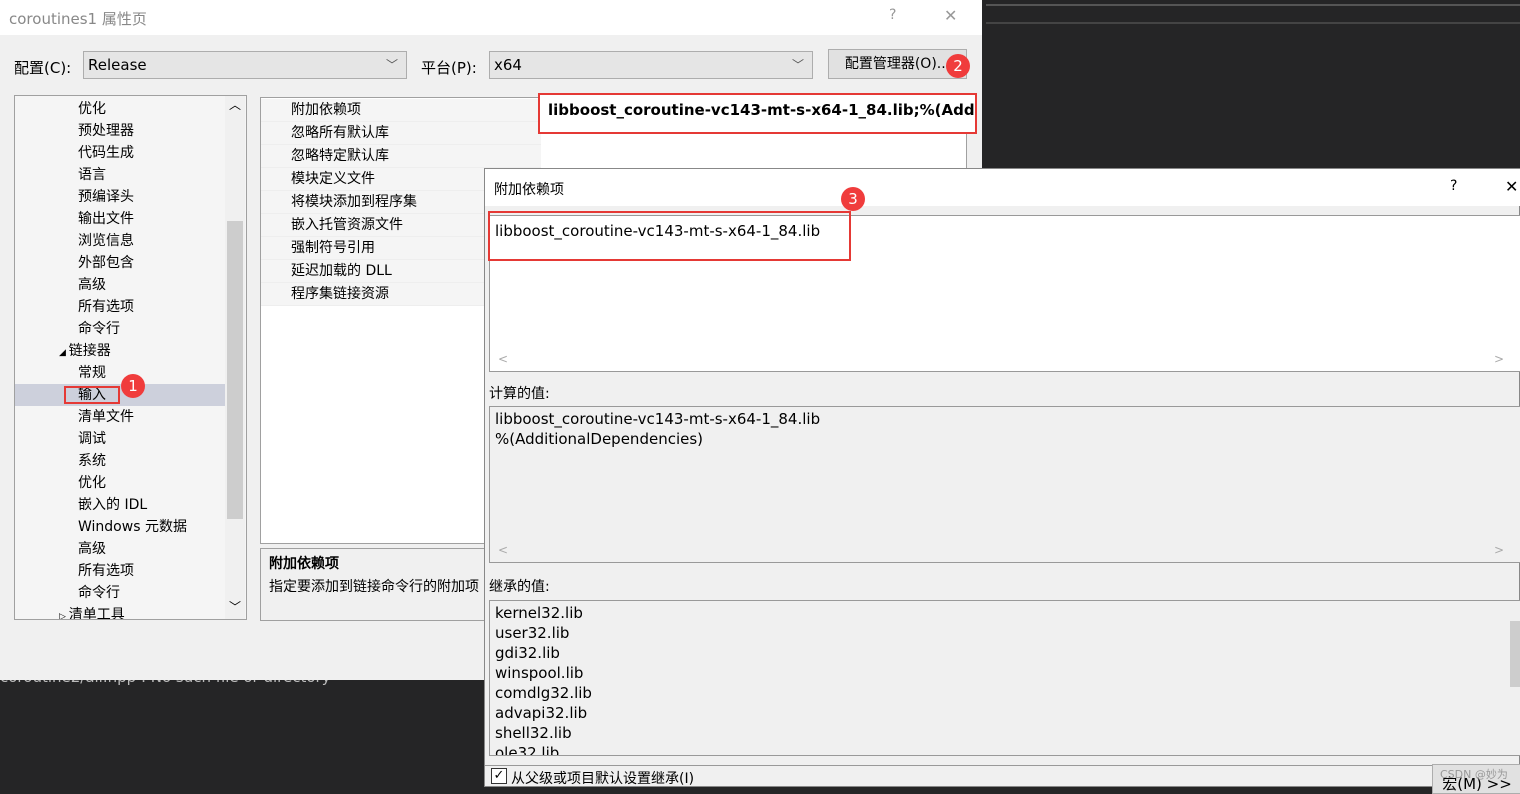 Image resolution: width=1520 pixels, height=794 pixels. I want to click on tree-item-label: 语言, so click(92, 175).